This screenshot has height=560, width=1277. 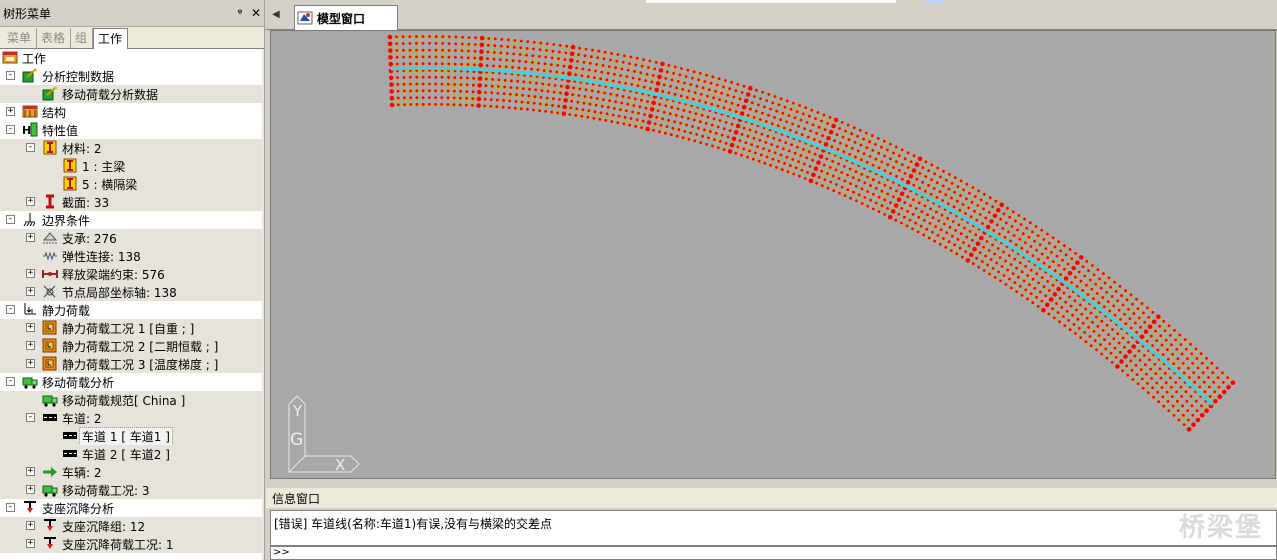 What do you see at coordinates (256, 13) in the screenshot?
I see `close-icon: ✕` at bounding box center [256, 13].